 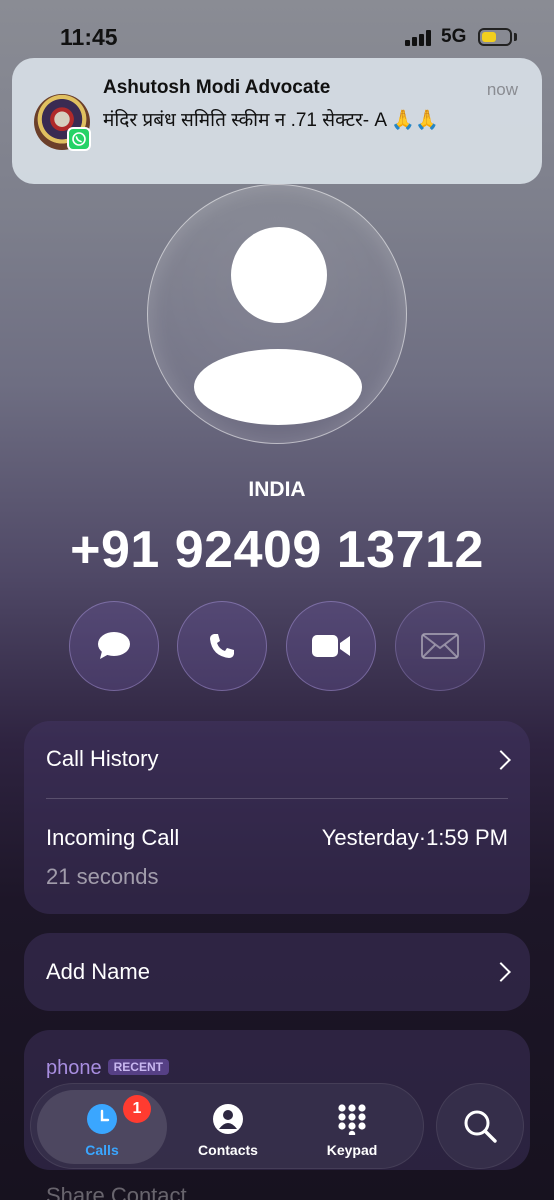 I want to click on mail-button, so click(x=440, y=646).